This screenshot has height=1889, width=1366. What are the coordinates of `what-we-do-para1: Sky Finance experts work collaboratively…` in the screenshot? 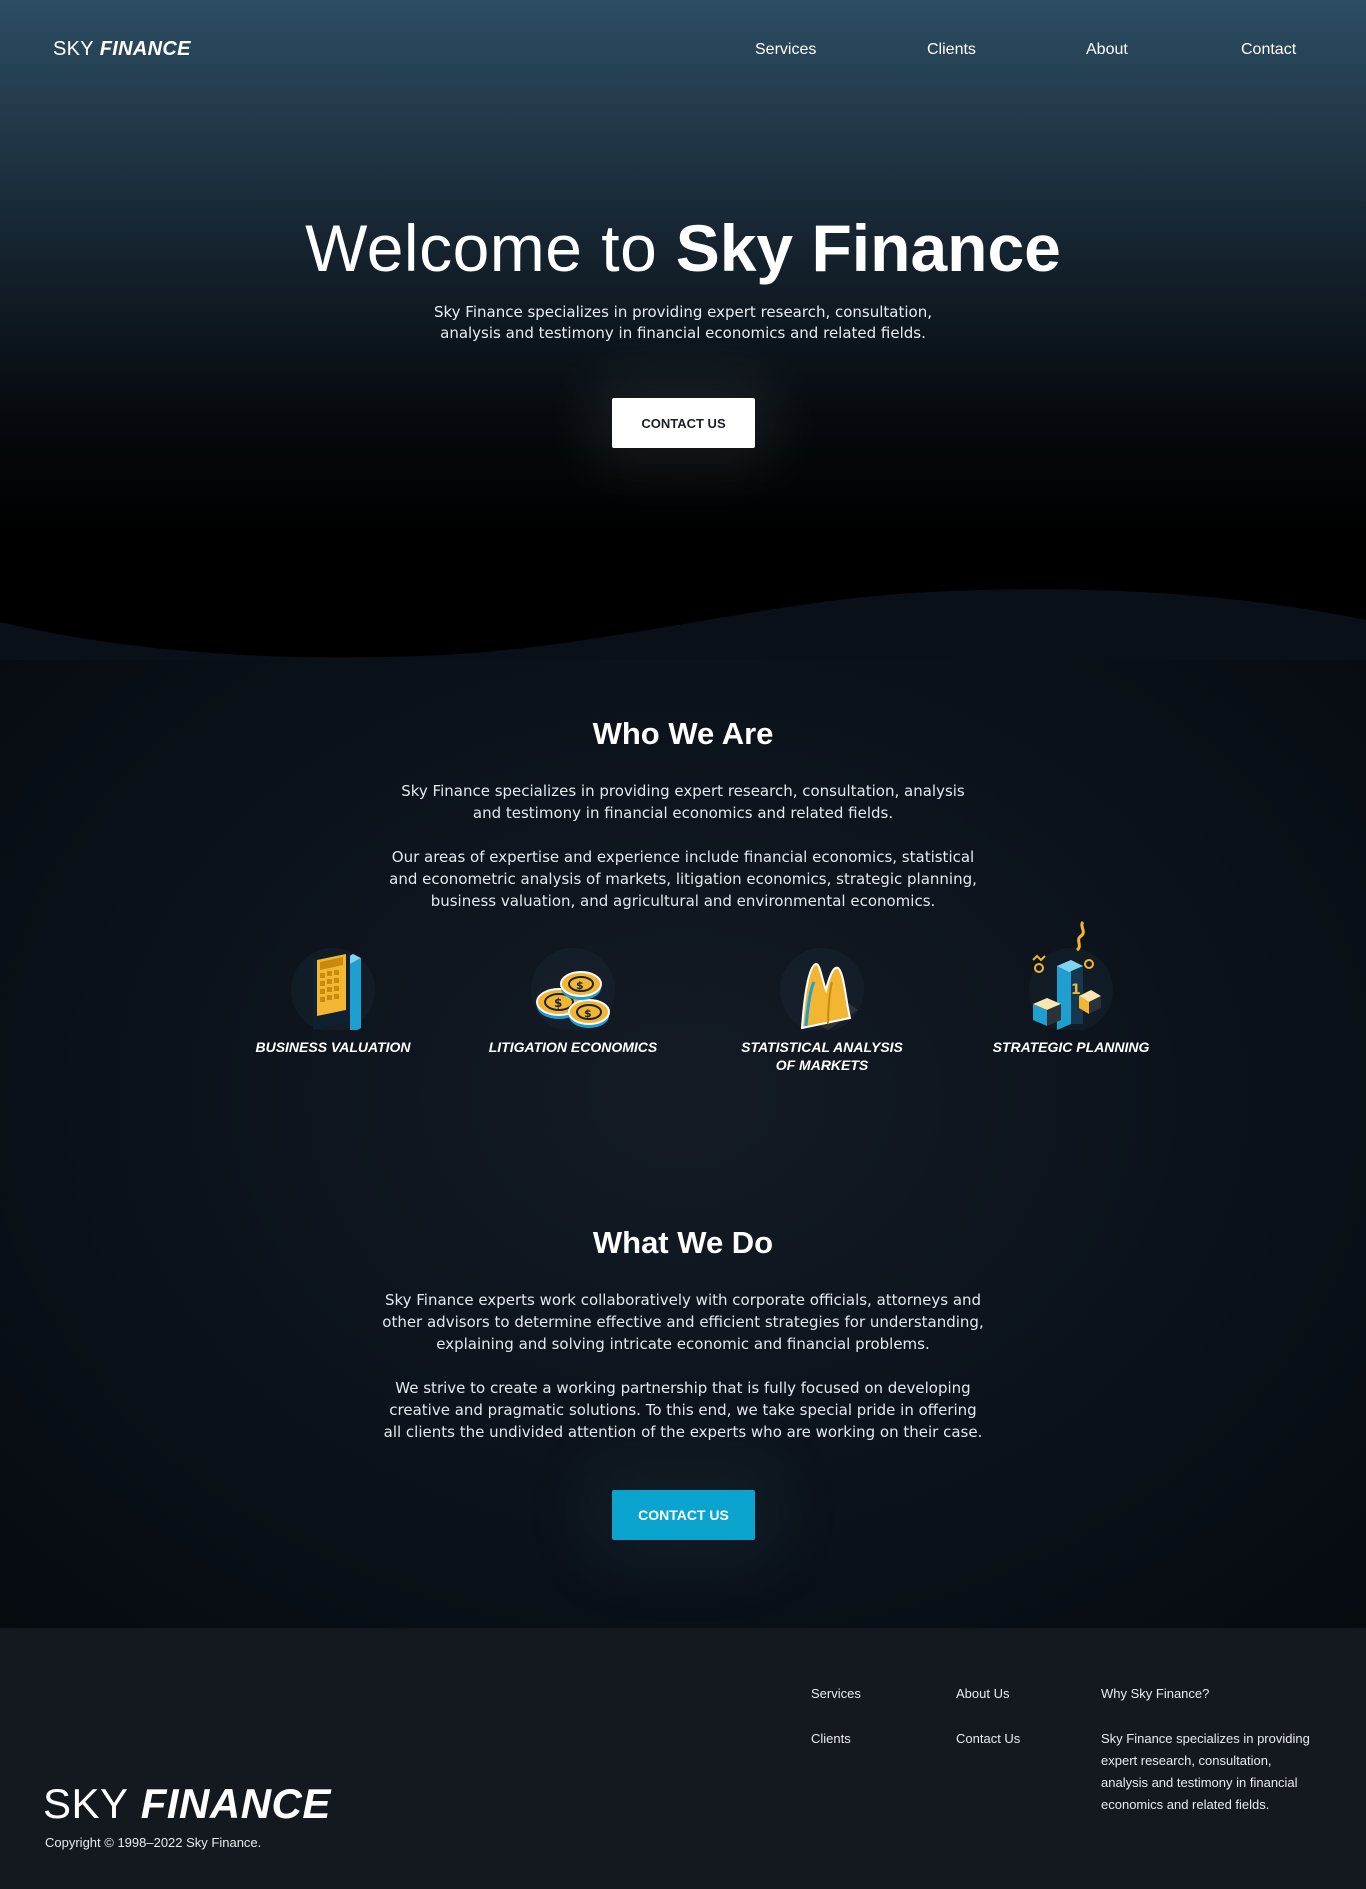 It's located at (683, 1322).